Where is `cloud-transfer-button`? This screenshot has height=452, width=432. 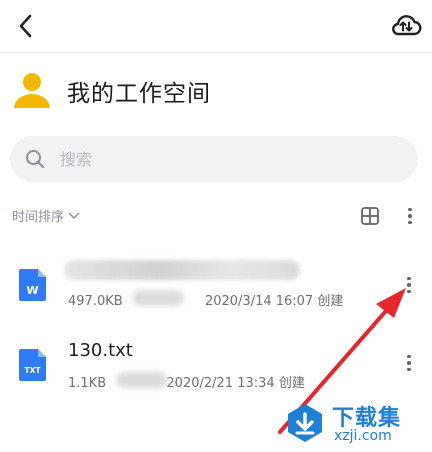 cloud-transfer-button is located at coordinates (406, 26).